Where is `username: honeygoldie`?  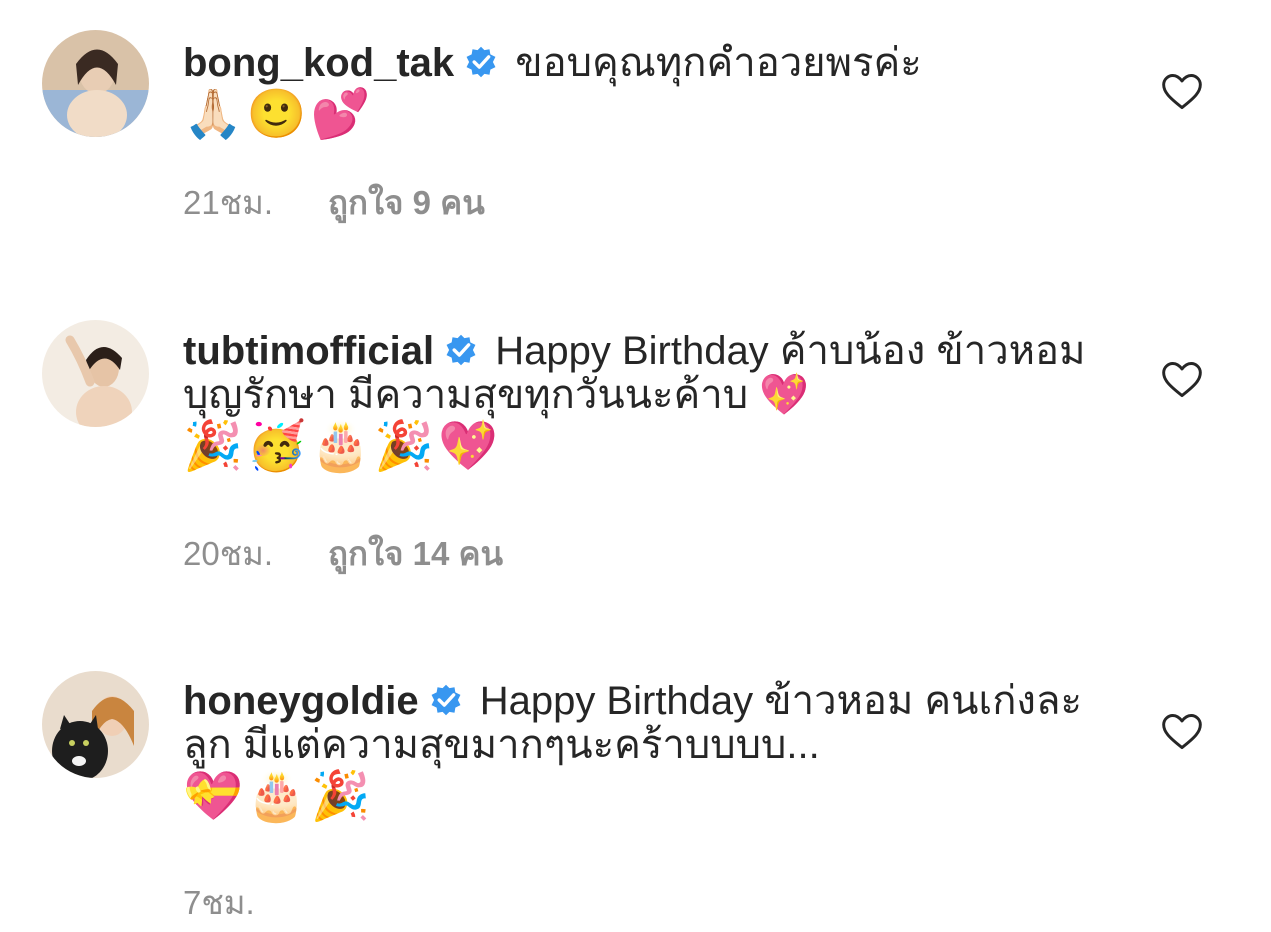
username: honeygoldie is located at coordinates (301, 701).